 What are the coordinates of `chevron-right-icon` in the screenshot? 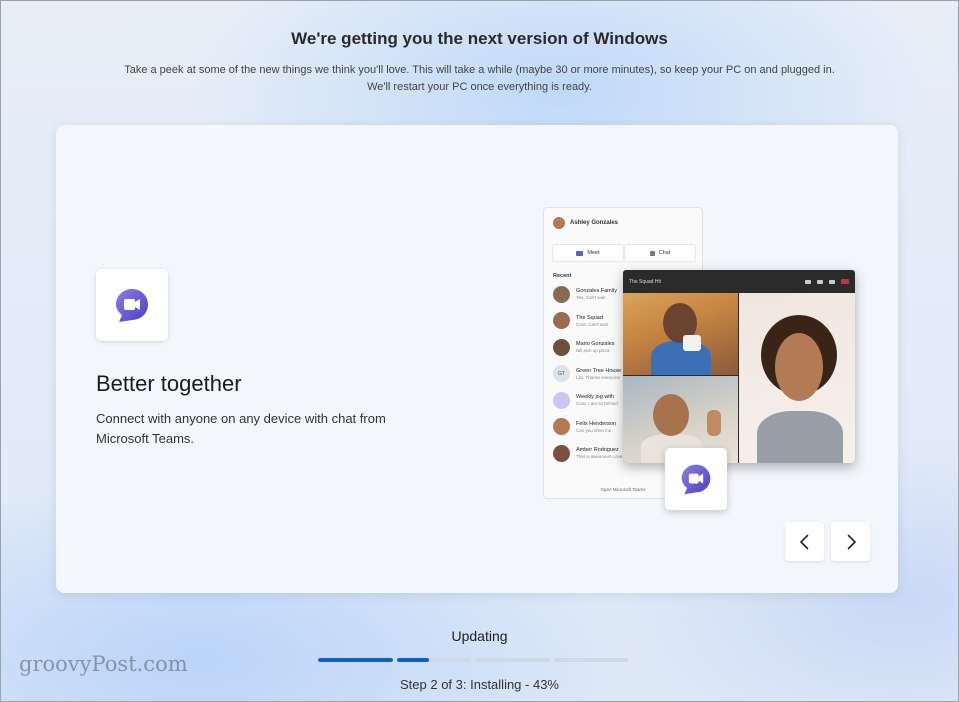 It's located at (851, 541).